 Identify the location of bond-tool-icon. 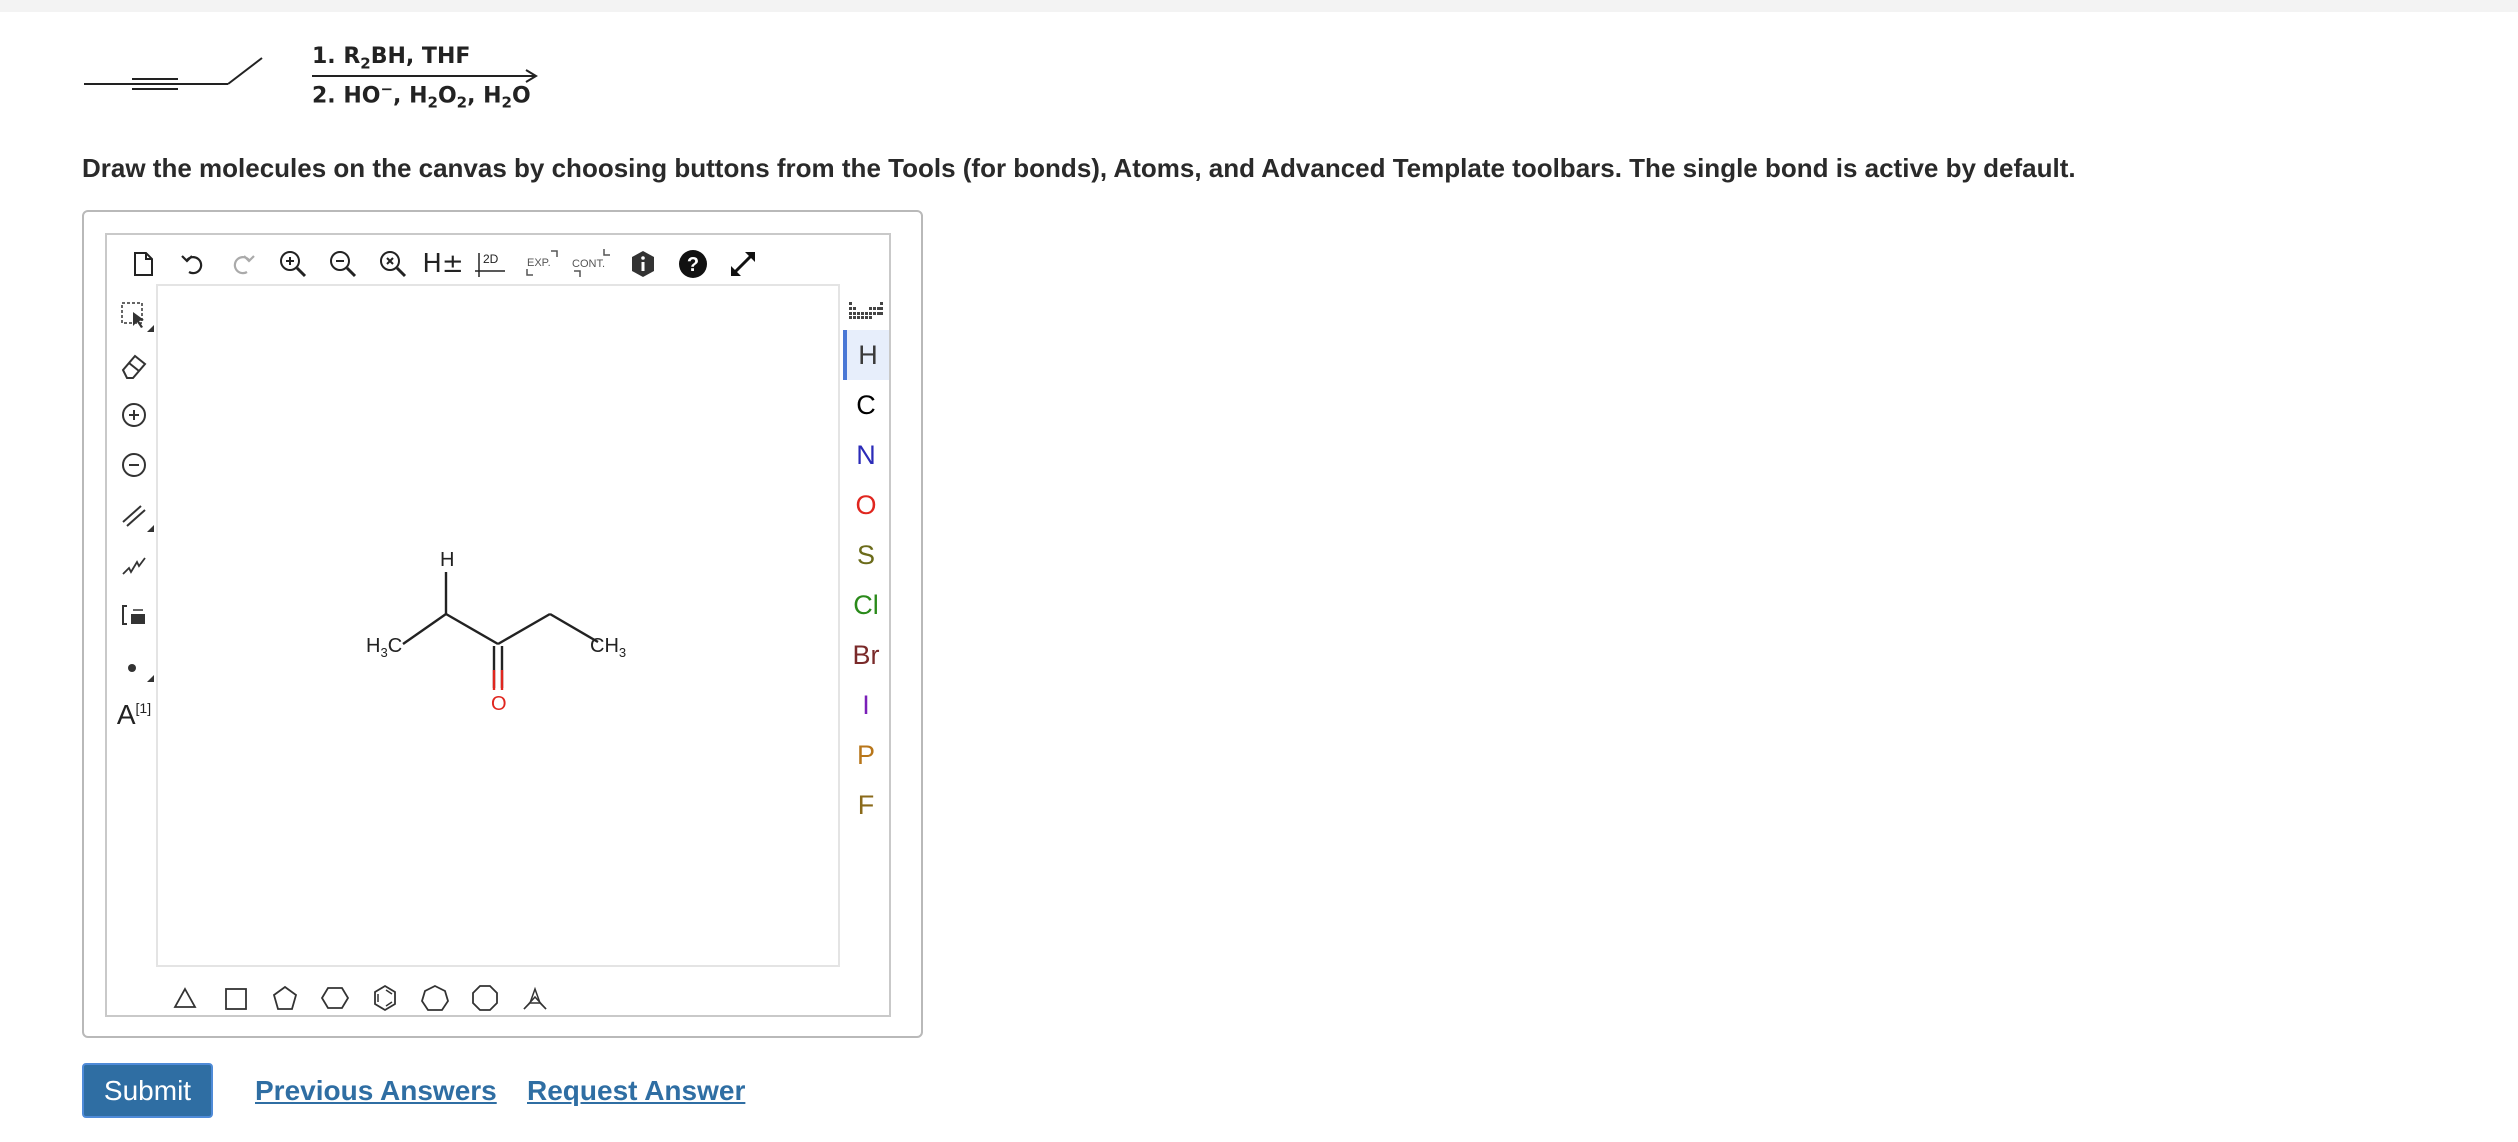
(134, 515).